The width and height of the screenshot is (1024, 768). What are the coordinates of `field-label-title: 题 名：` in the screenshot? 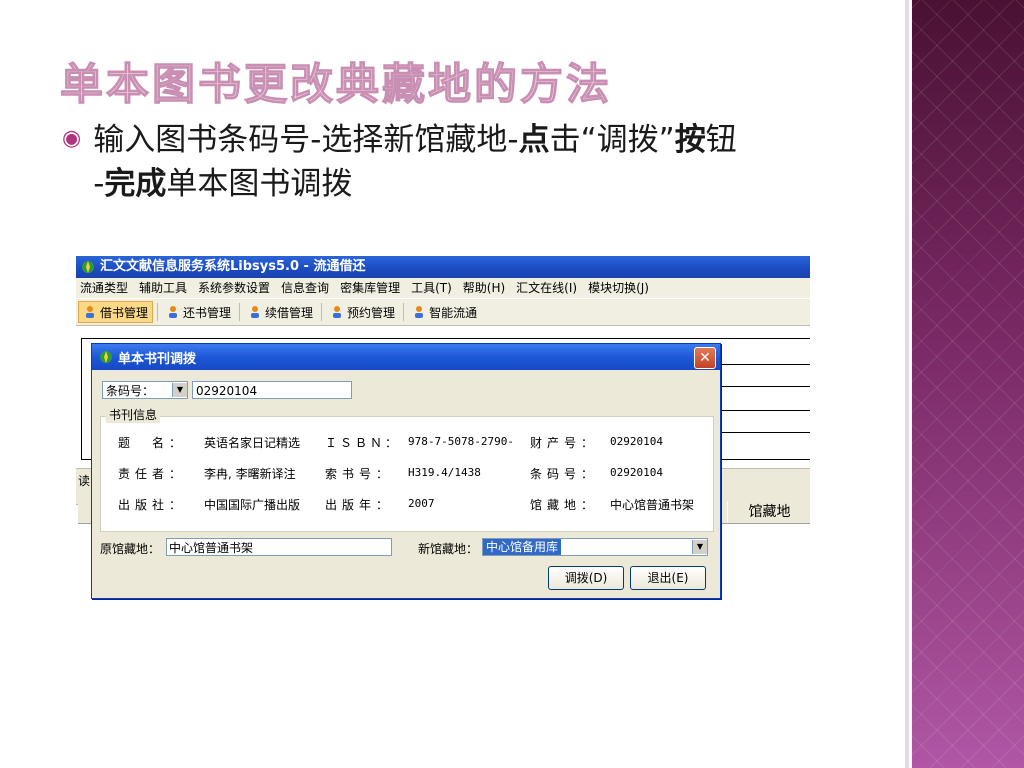 It's located at (152, 443).